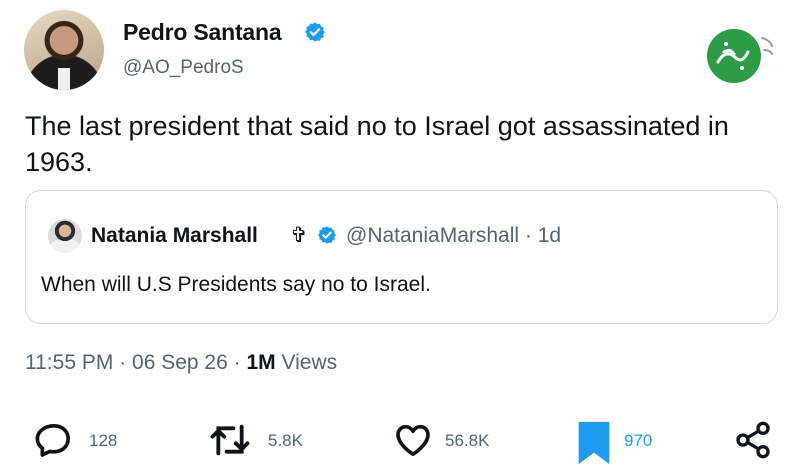 Image resolution: width=800 pixels, height=475 pixels. I want to click on author-name: Pedro Santana, so click(202, 32).